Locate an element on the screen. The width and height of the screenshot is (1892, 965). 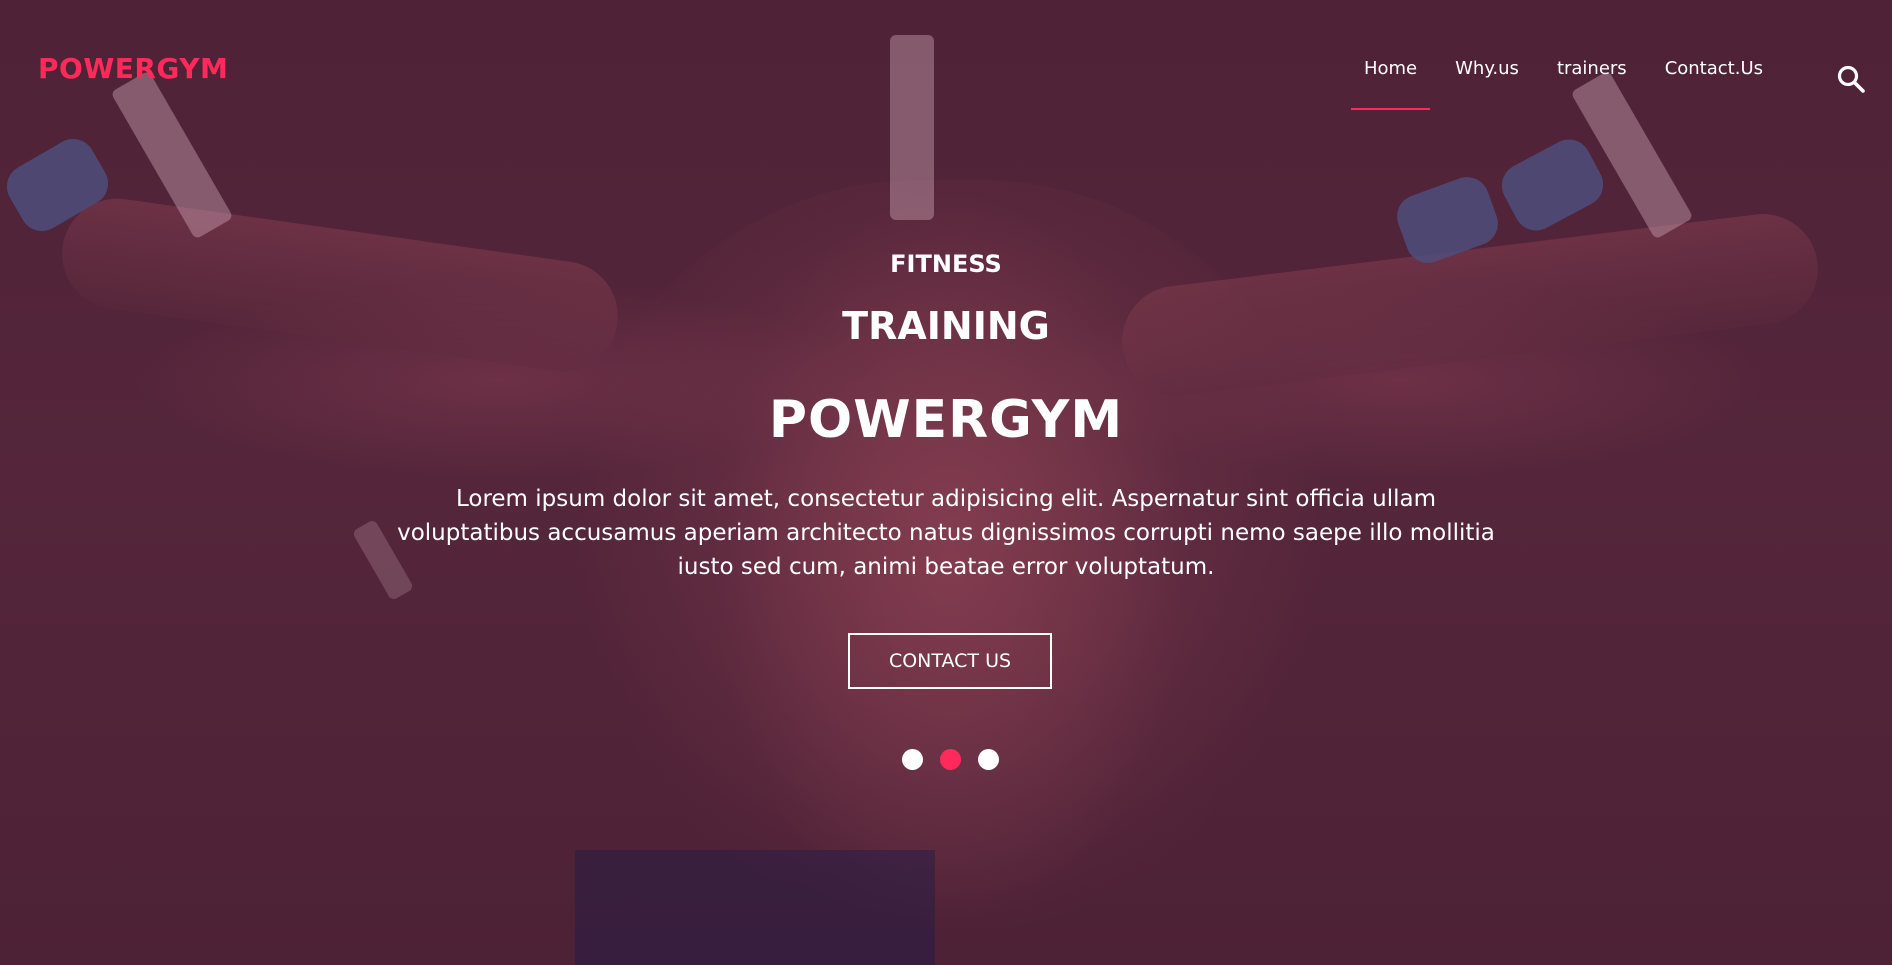
nav-item-home: Home is located at coordinates (1390, 84).